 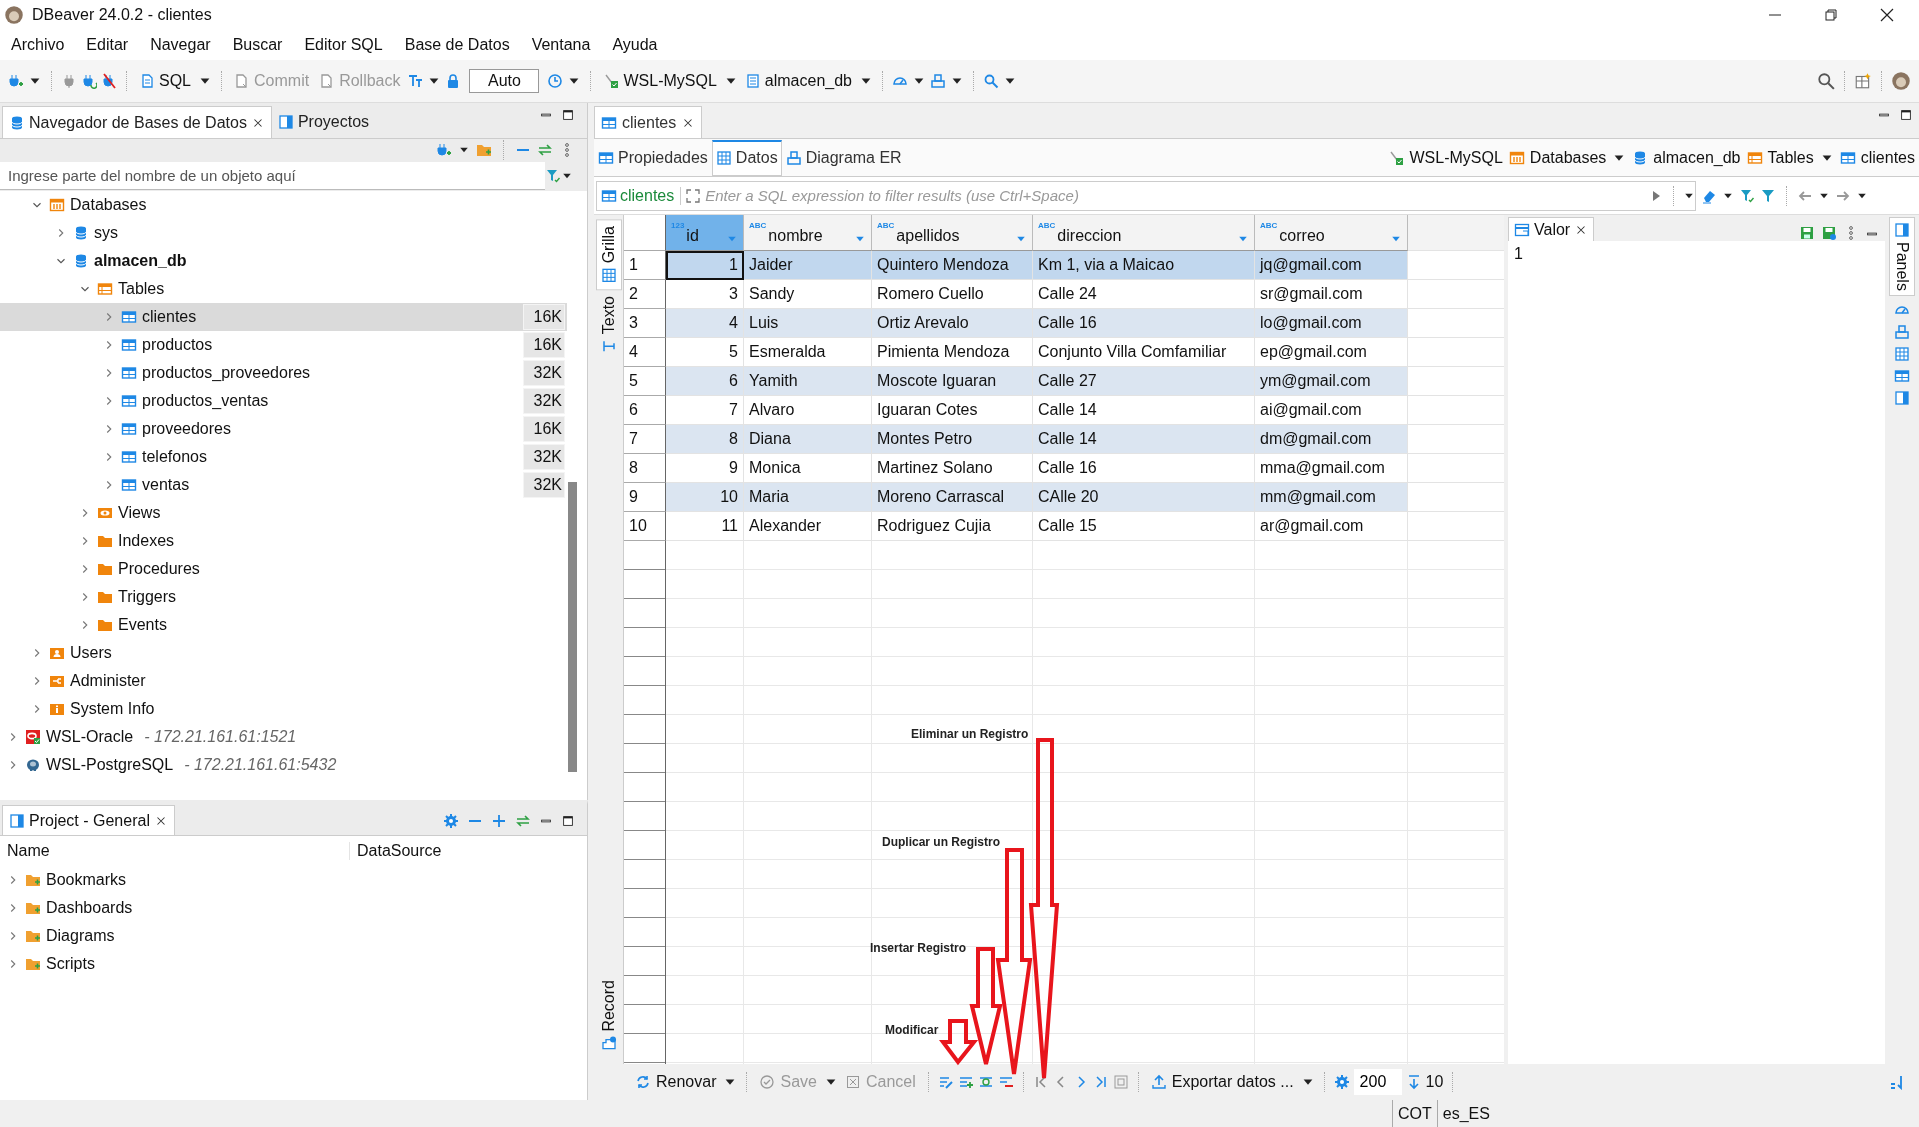 What do you see at coordinates (283, 569) in the screenshot?
I see `tree-item: Procedures` at bounding box center [283, 569].